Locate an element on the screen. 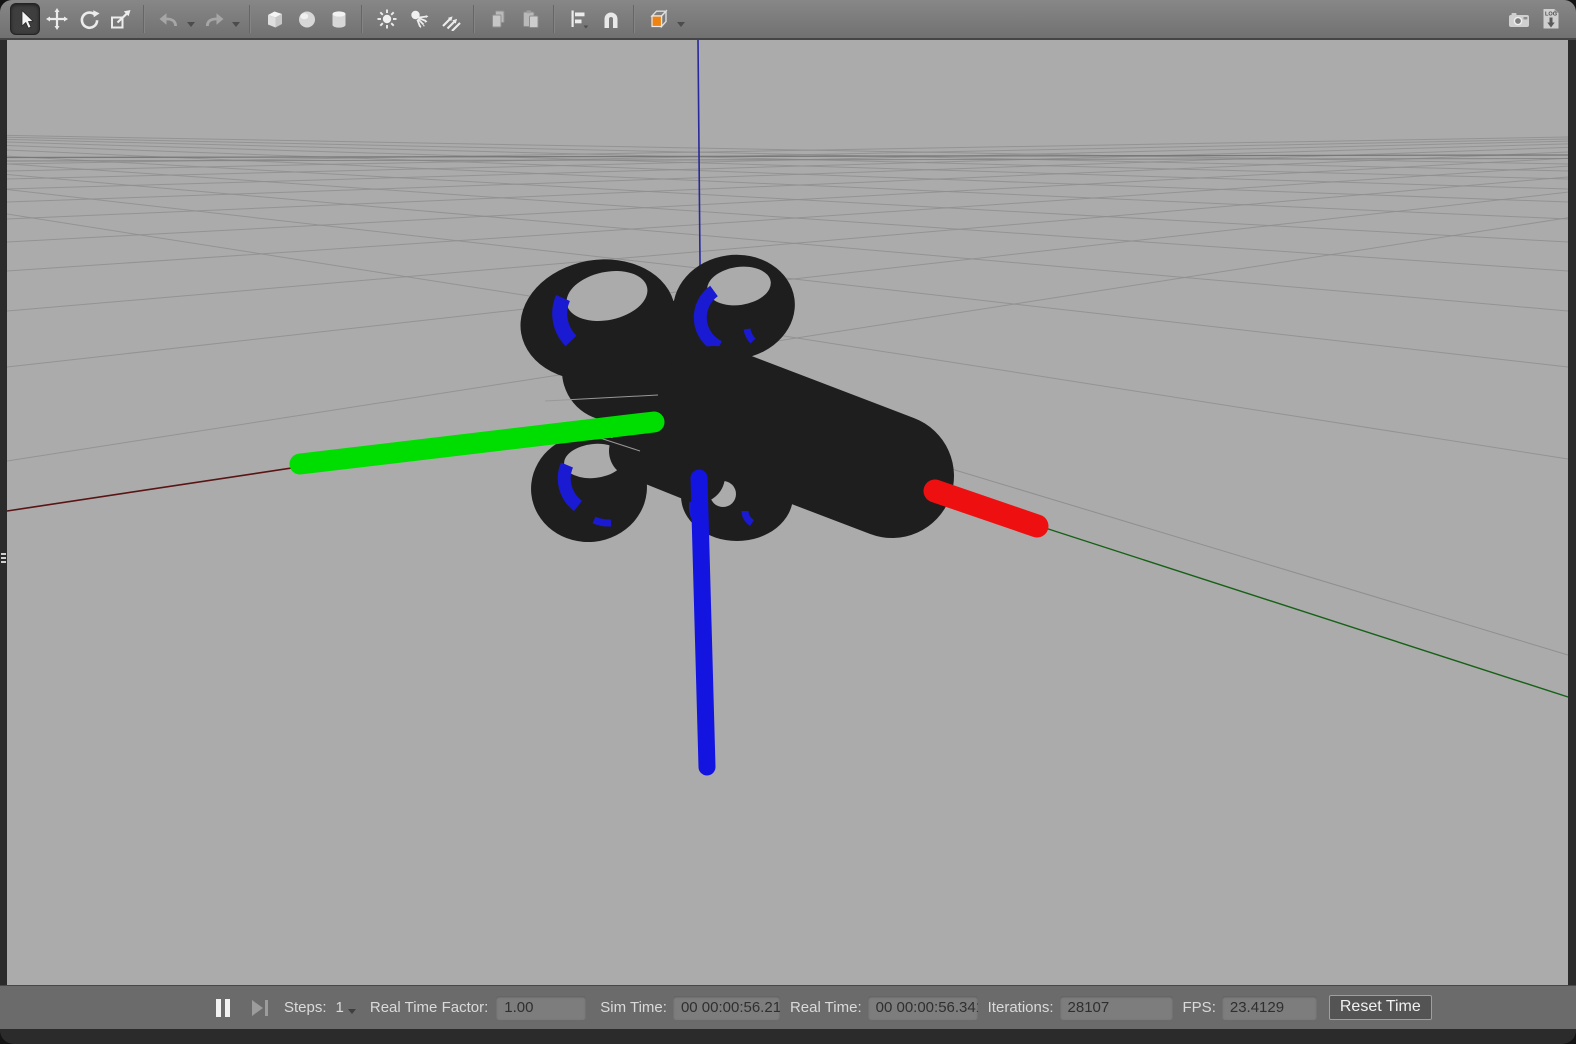  insert-sphere-button is located at coordinates (307, 19).